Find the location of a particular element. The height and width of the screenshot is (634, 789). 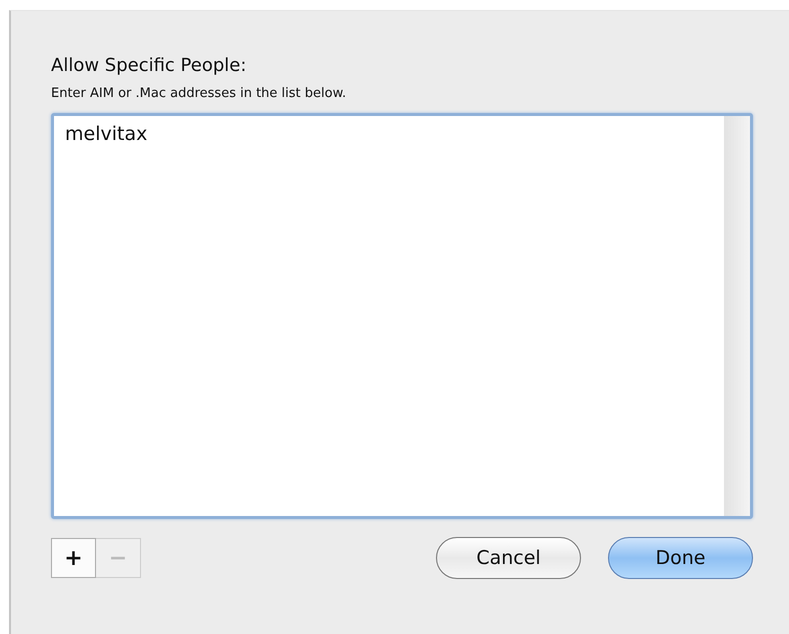

instructions-text: Enter AIM or .Mac addresses in the list below. is located at coordinates (198, 93).